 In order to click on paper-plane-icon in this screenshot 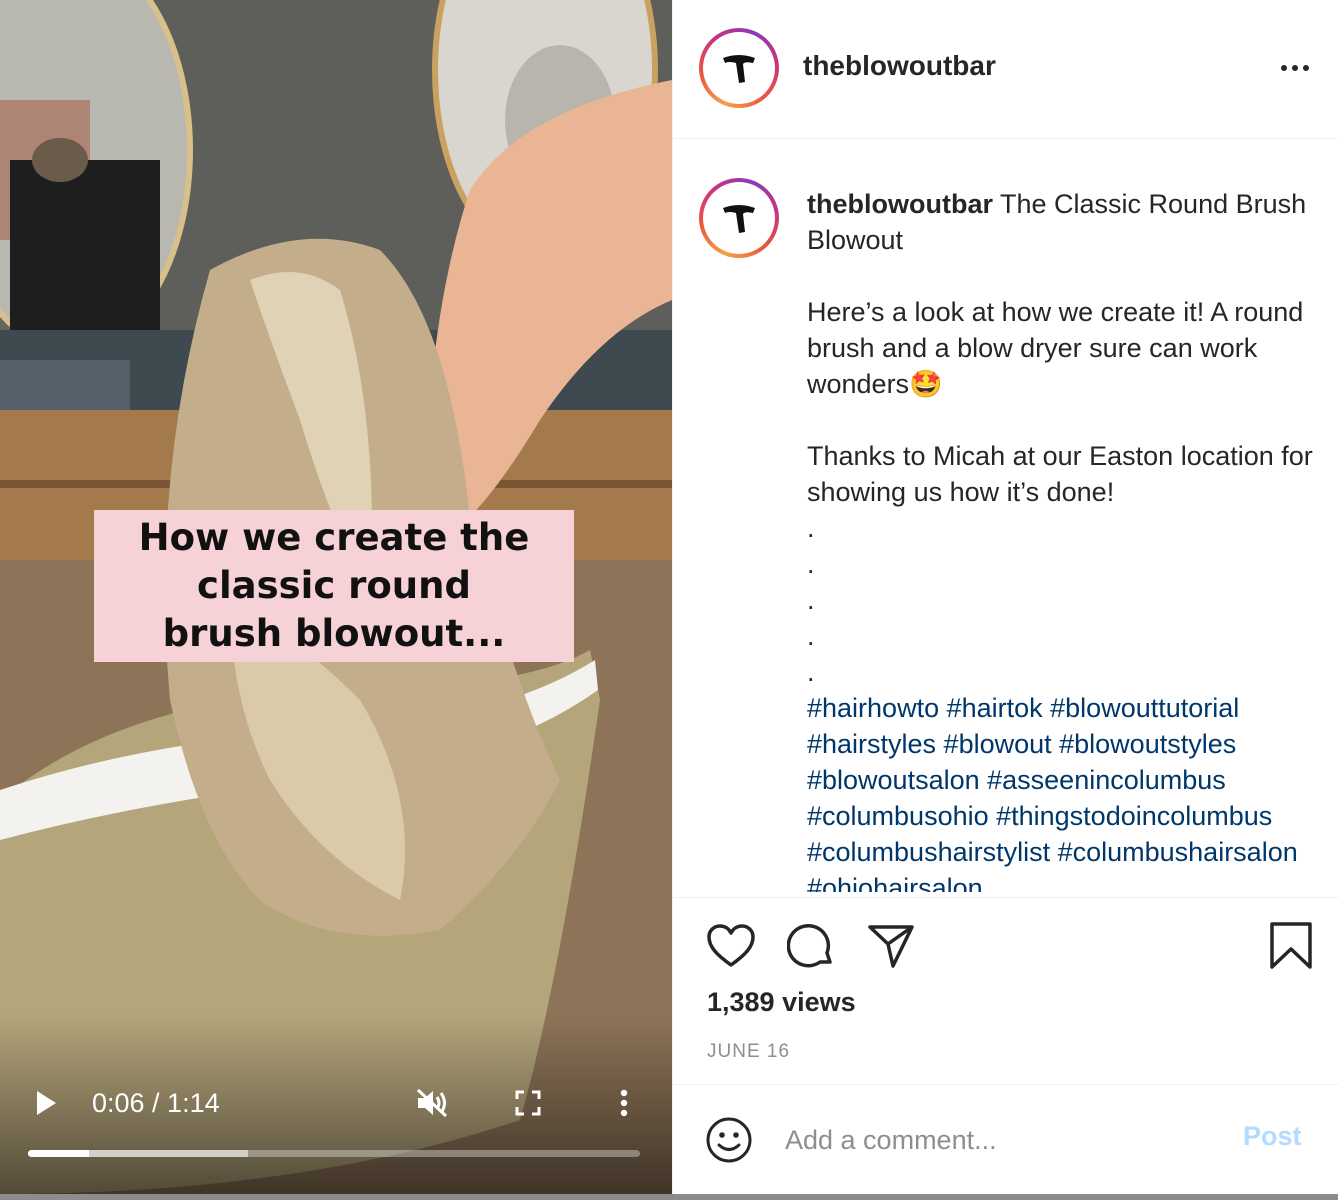, I will do `click(891, 946)`.